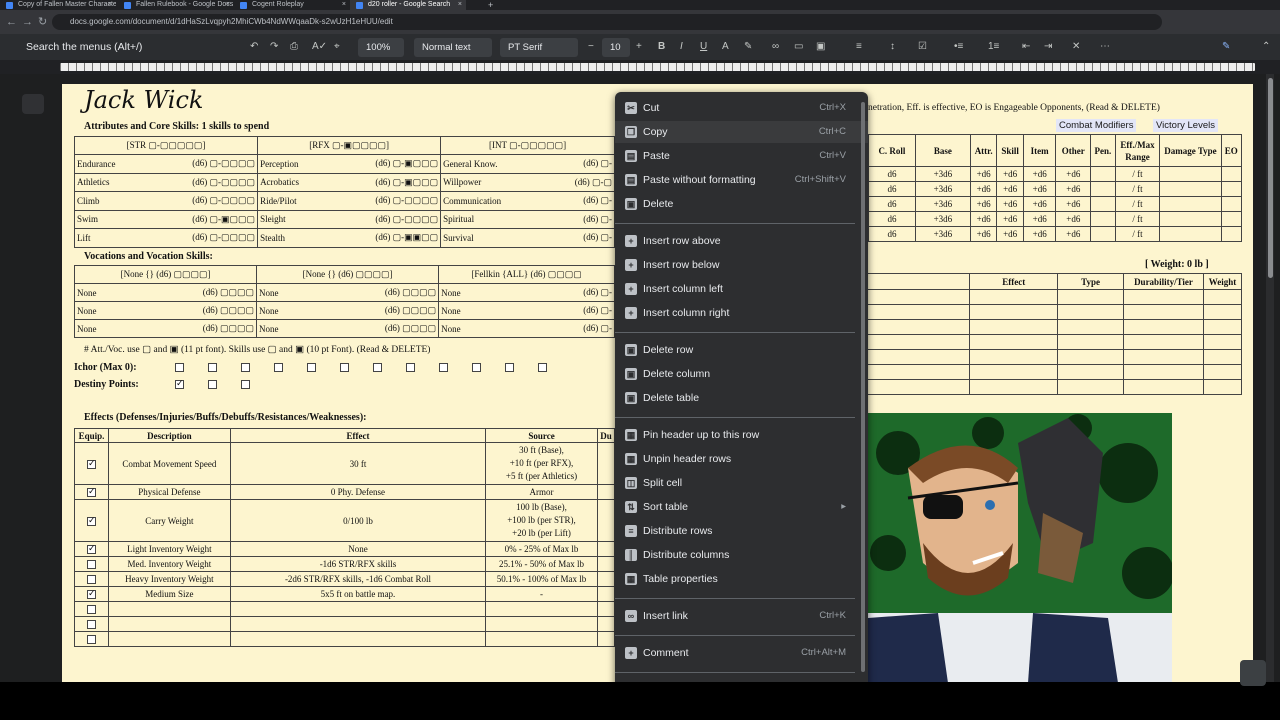  I want to click on numbered-list-icon: 1≡, so click(993, 47).